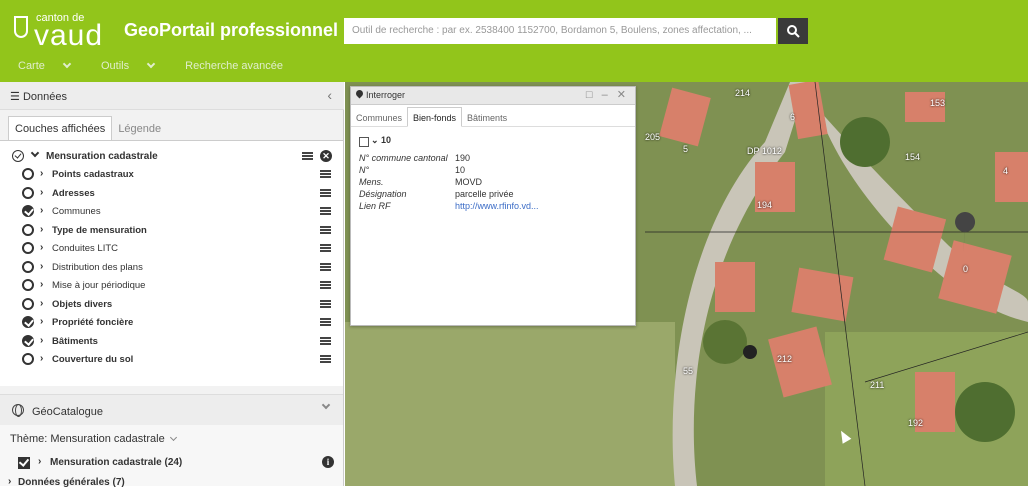 The width and height of the screenshot is (1028, 491). What do you see at coordinates (139, 129) in the screenshot?
I see `tab-legende: Légende` at bounding box center [139, 129].